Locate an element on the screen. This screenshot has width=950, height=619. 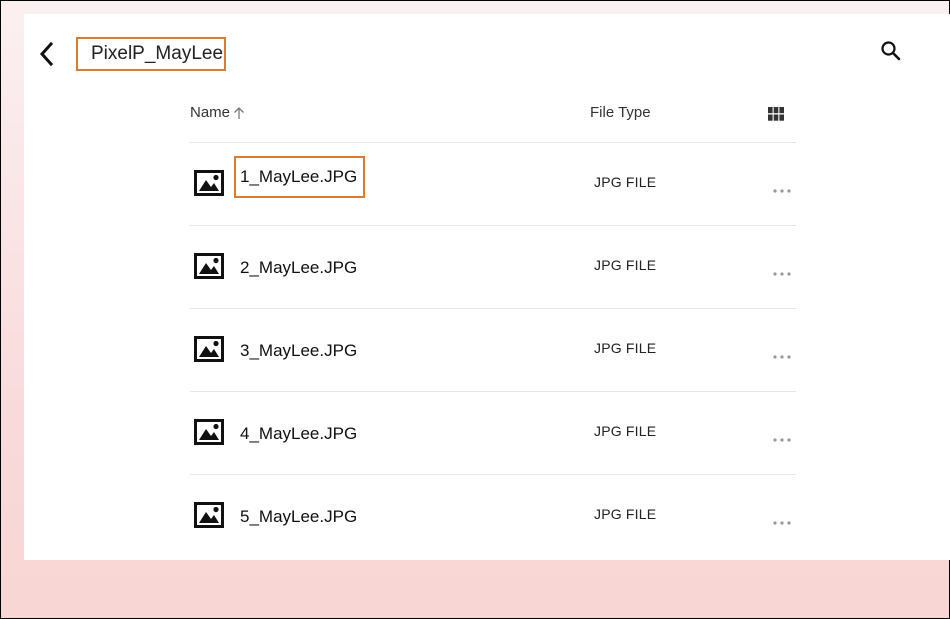
file-row: 1_MayLee.JPG JPG FILE is located at coordinates (493, 183).